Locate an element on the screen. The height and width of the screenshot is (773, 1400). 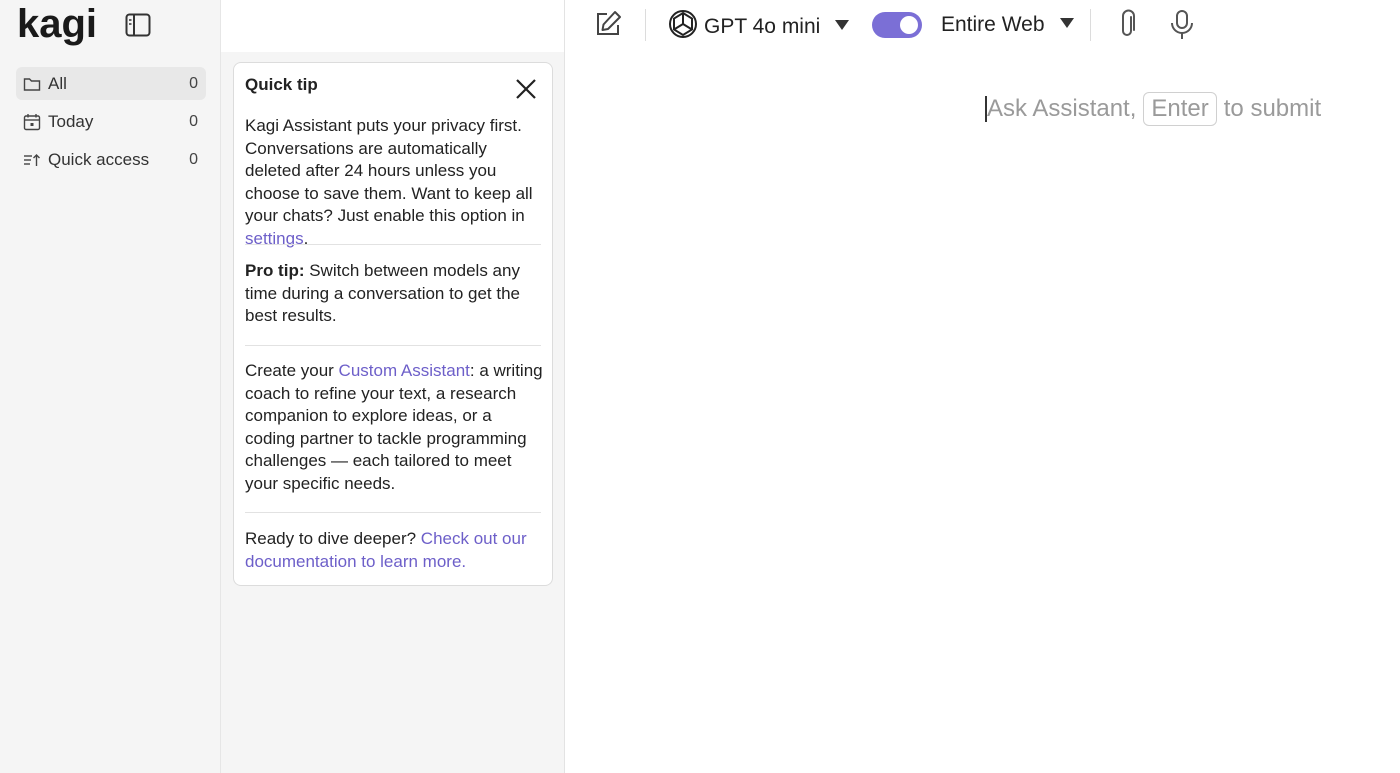
sidebar-item-quick-access: Quick access 0 is located at coordinates (111, 159).